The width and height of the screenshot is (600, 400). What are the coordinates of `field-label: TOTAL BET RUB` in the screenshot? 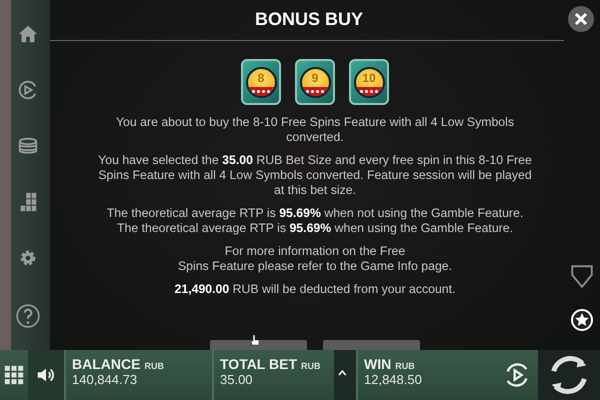 It's located at (271, 364).